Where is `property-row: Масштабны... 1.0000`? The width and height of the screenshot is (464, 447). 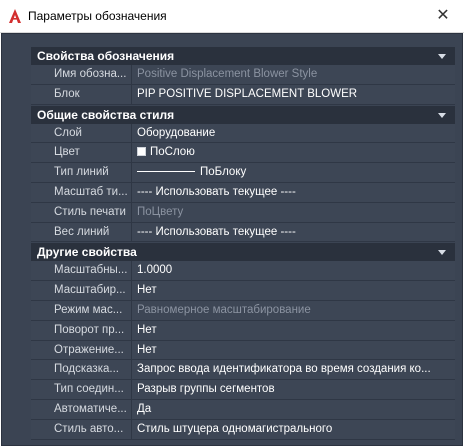 property-row: Масштабны... 1.0000 is located at coordinates (243, 271).